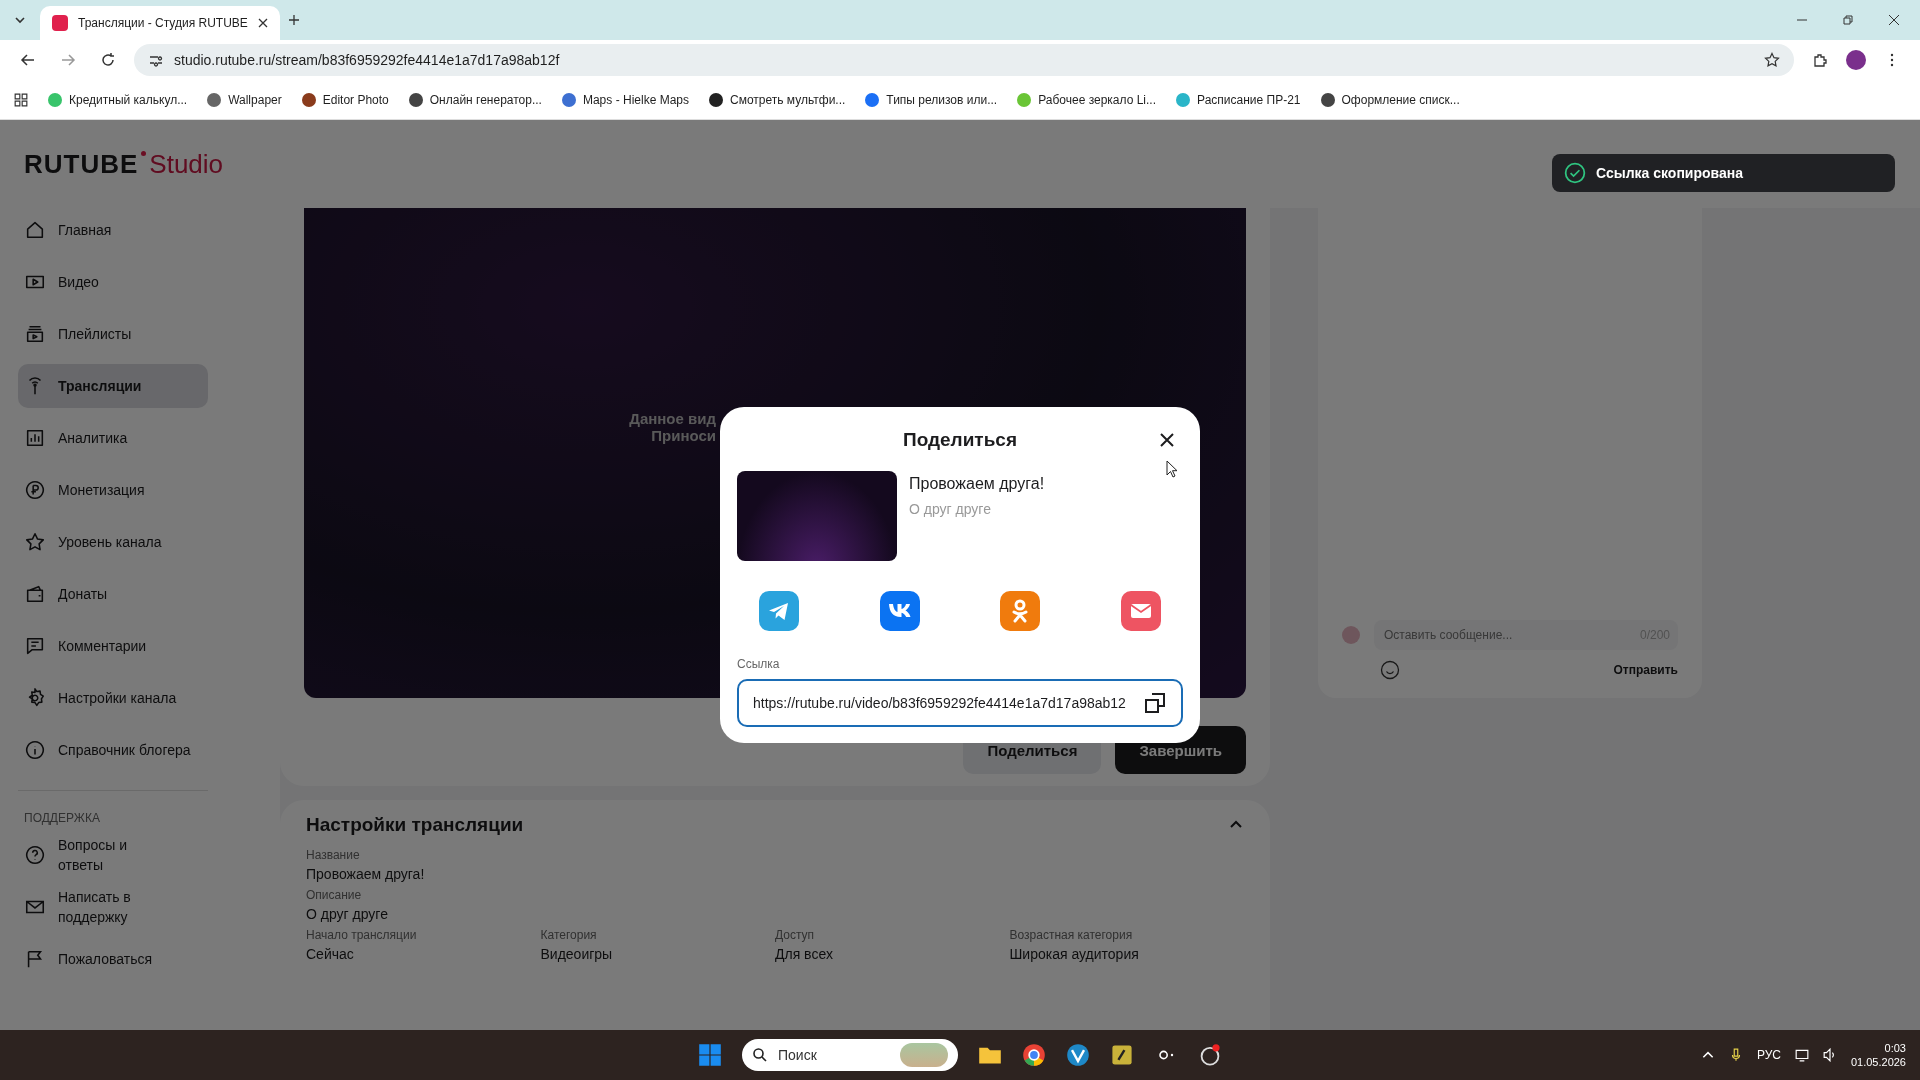  Describe the element at coordinates (330, 954) in the screenshot. I see `field-value: Сейчас` at that location.